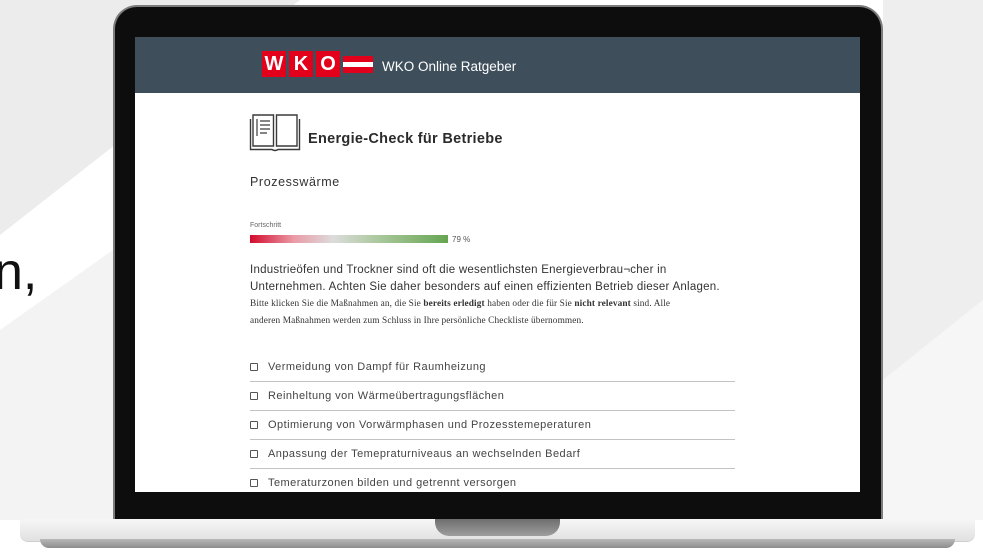 The image size is (983, 553). What do you see at coordinates (405, 139) in the screenshot?
I see `page-title: Energie-Check für Betriebe` at bounding box center [405, 139].